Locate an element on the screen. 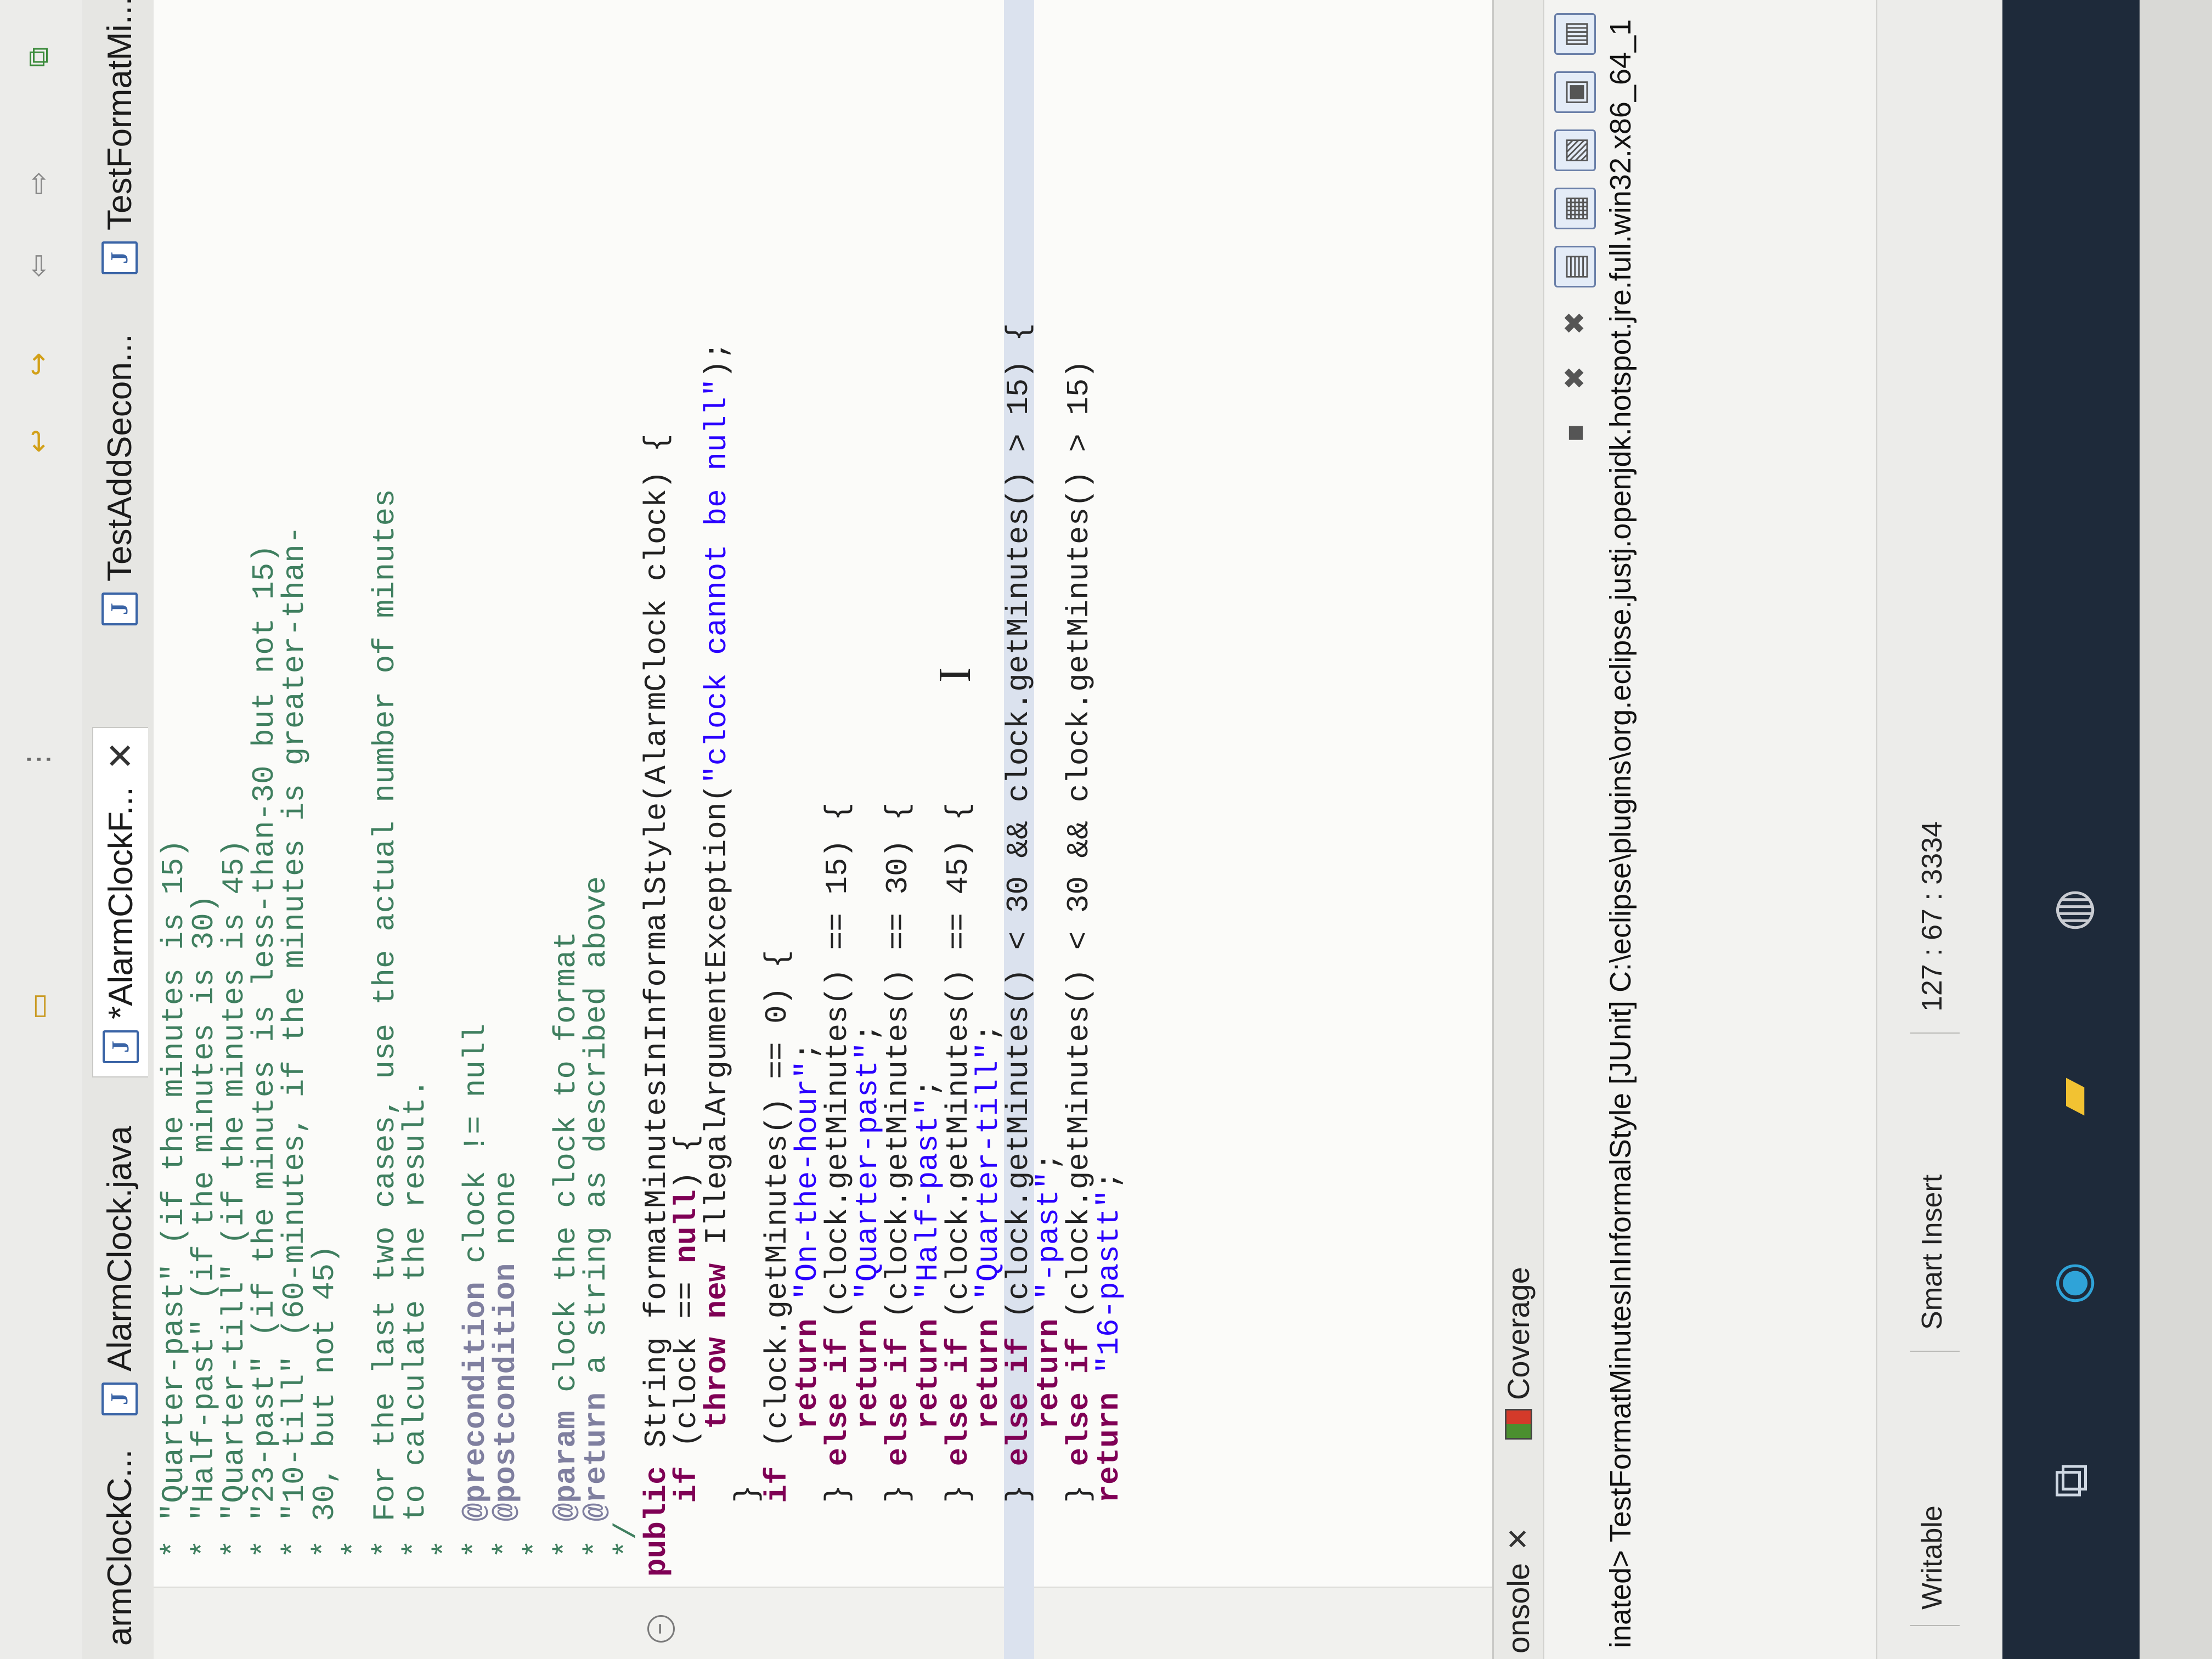  console-toolbar: ■ ✖ ✖ ▤ ▦ ▧ ▣ ▥ ▾ ▢ is located at coordinates (1575, 226).